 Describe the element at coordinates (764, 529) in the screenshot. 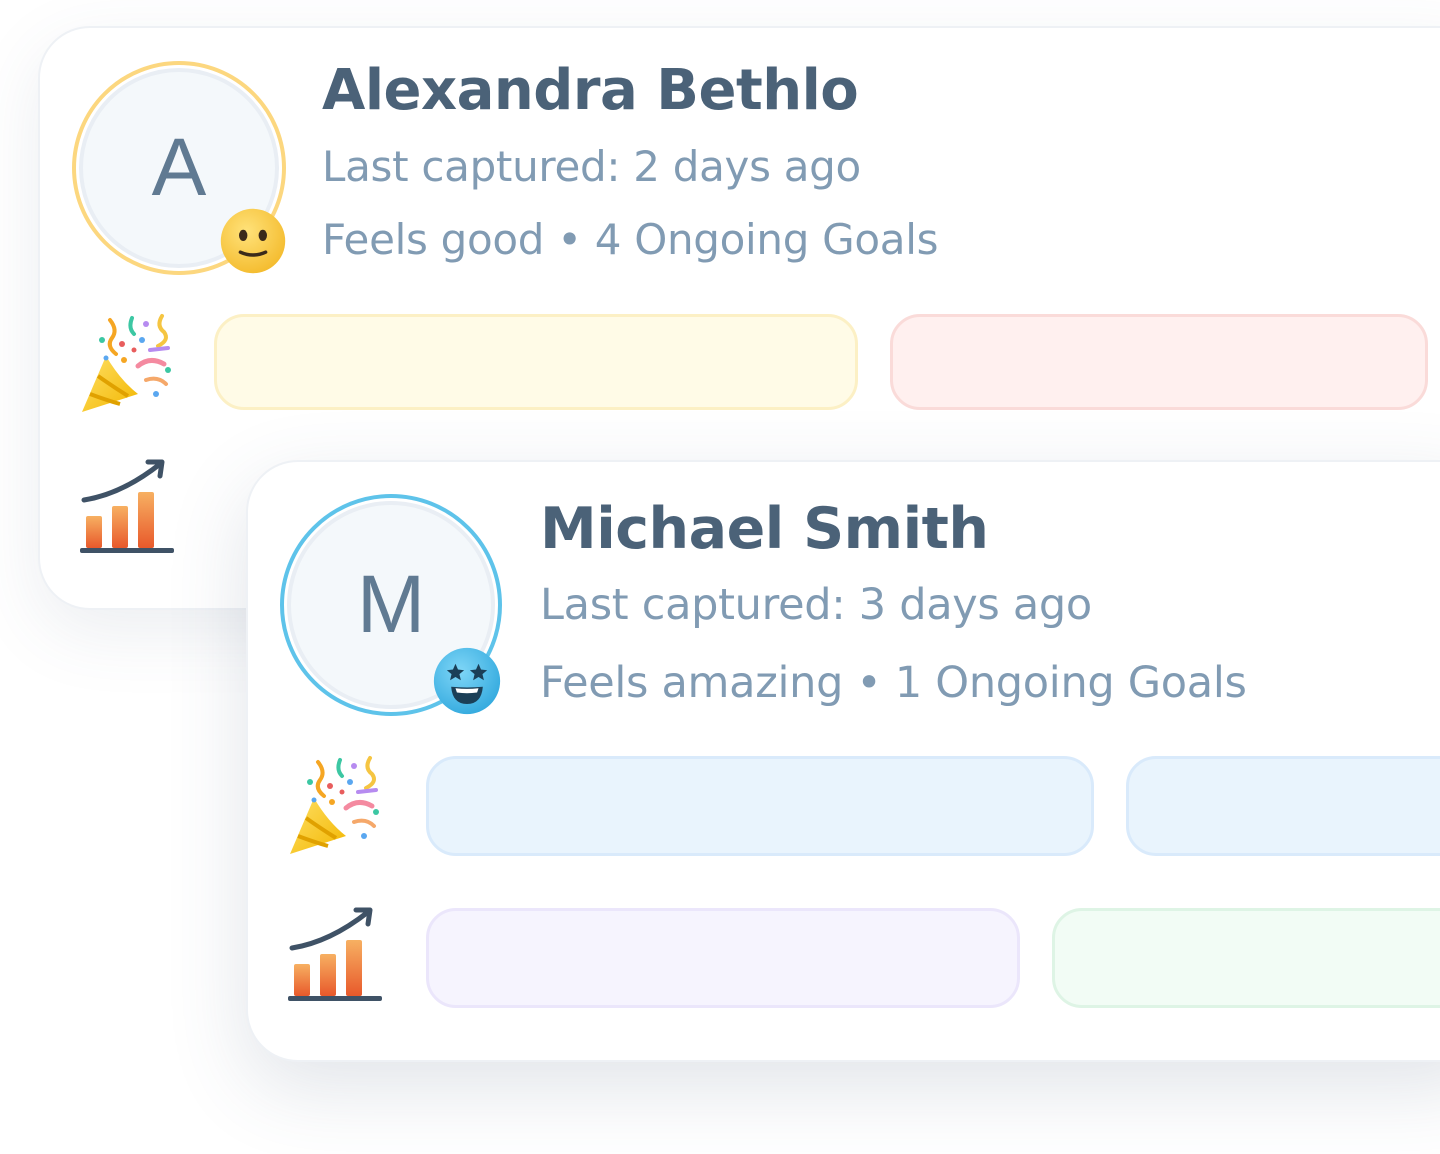

I see `profile-name: Michael Smith` at that location.